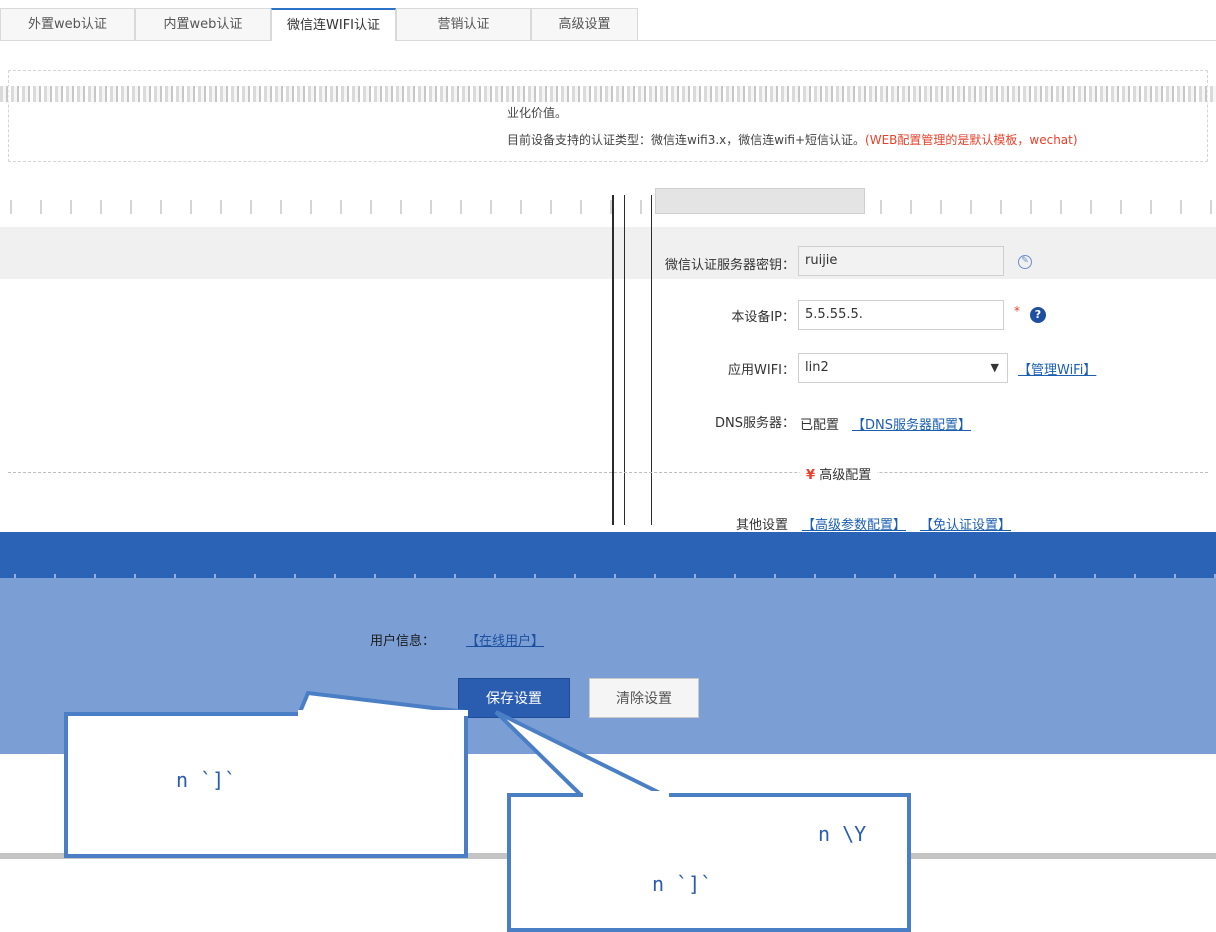 The width and height of the screenshot is (1216, 932). What do you see at coordinates (709, 862) in the screenshot?
I see `right-callout` at bounding box center [709, 862].